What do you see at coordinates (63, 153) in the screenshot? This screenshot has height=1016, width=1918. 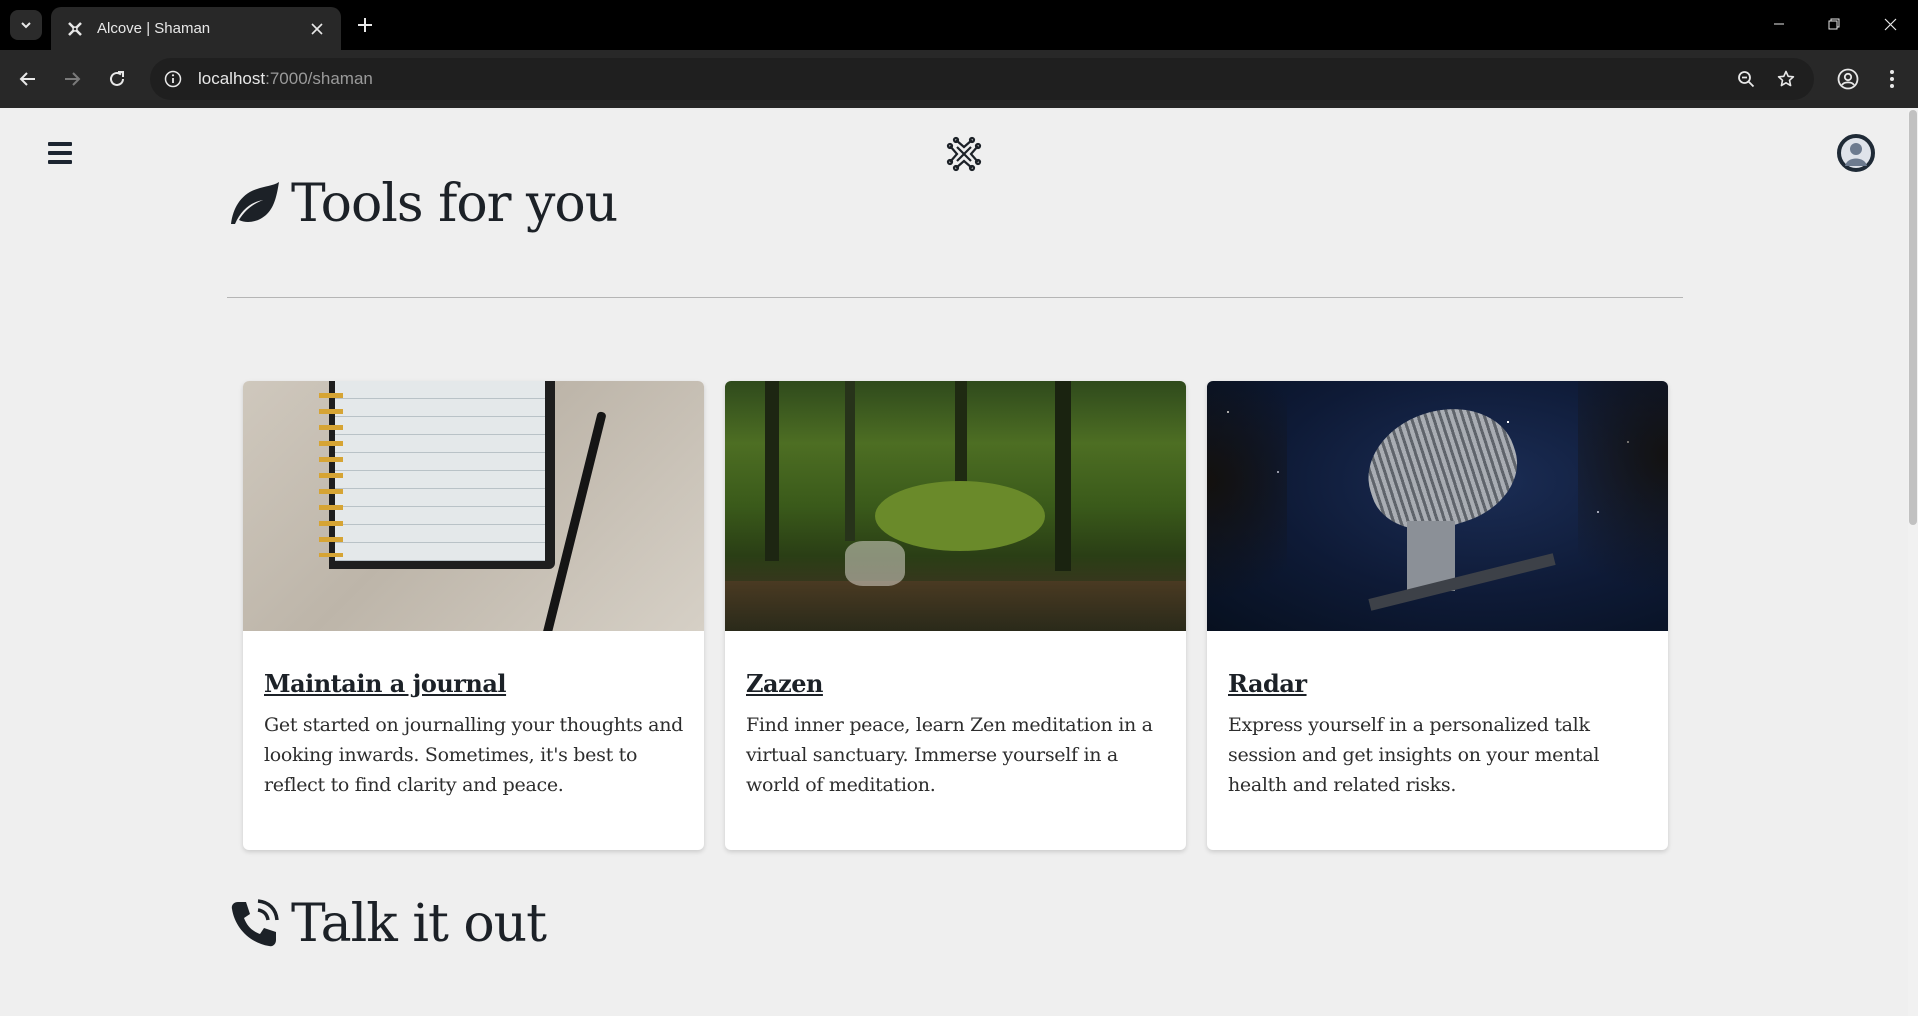 I see `hamburger-menu-icon` at bounding box center [63, 153].